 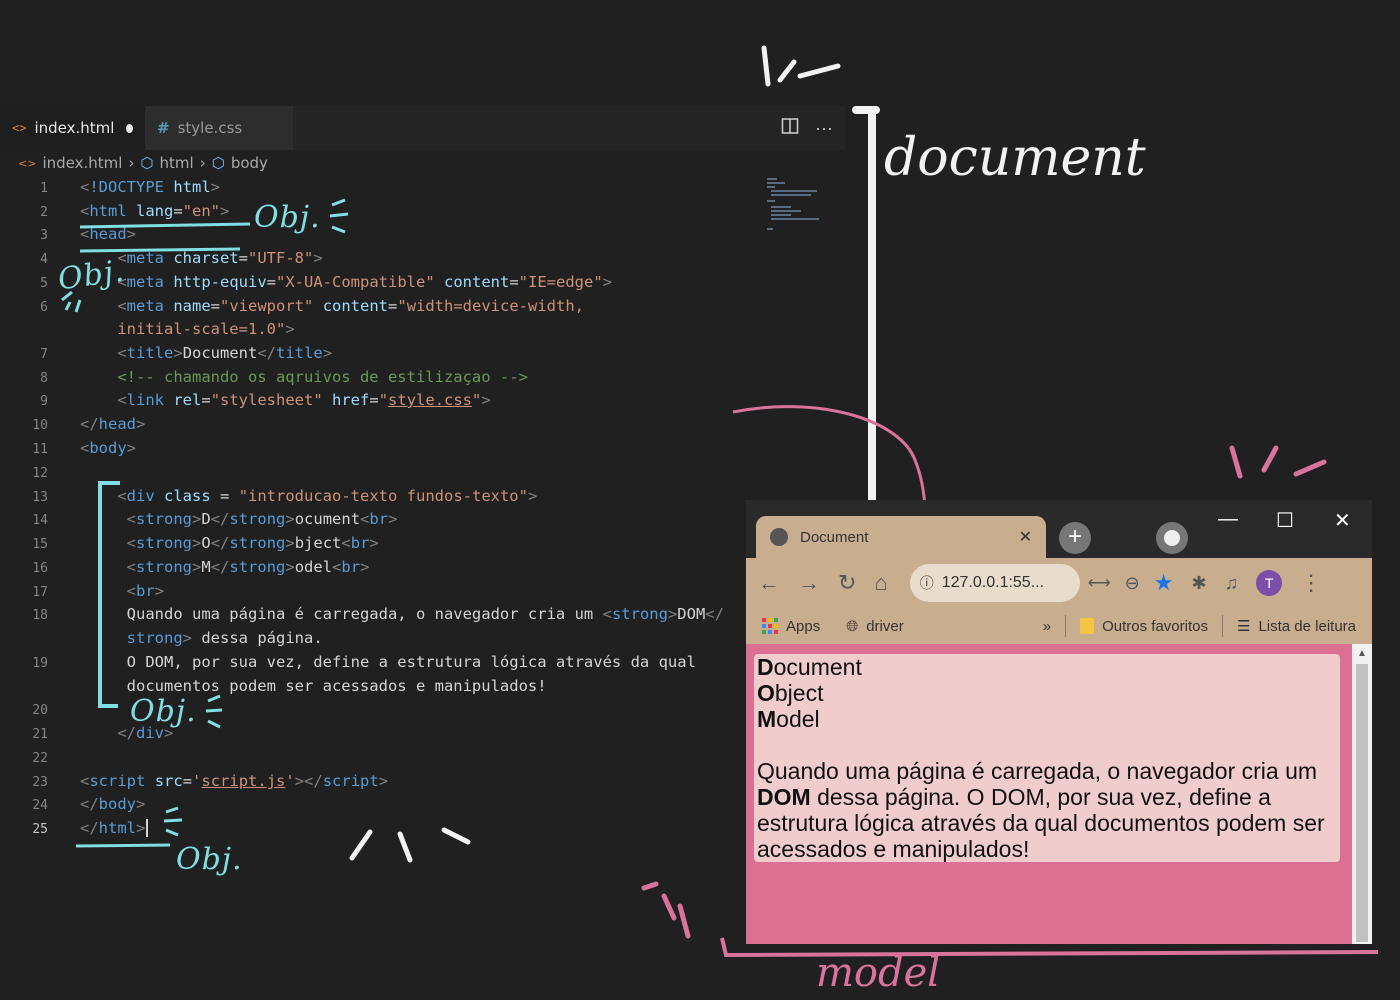 What do you see at coordinates (817, 667) in the screenshot?
I see `word-rest: ocument` at bounding box center [817, 667].